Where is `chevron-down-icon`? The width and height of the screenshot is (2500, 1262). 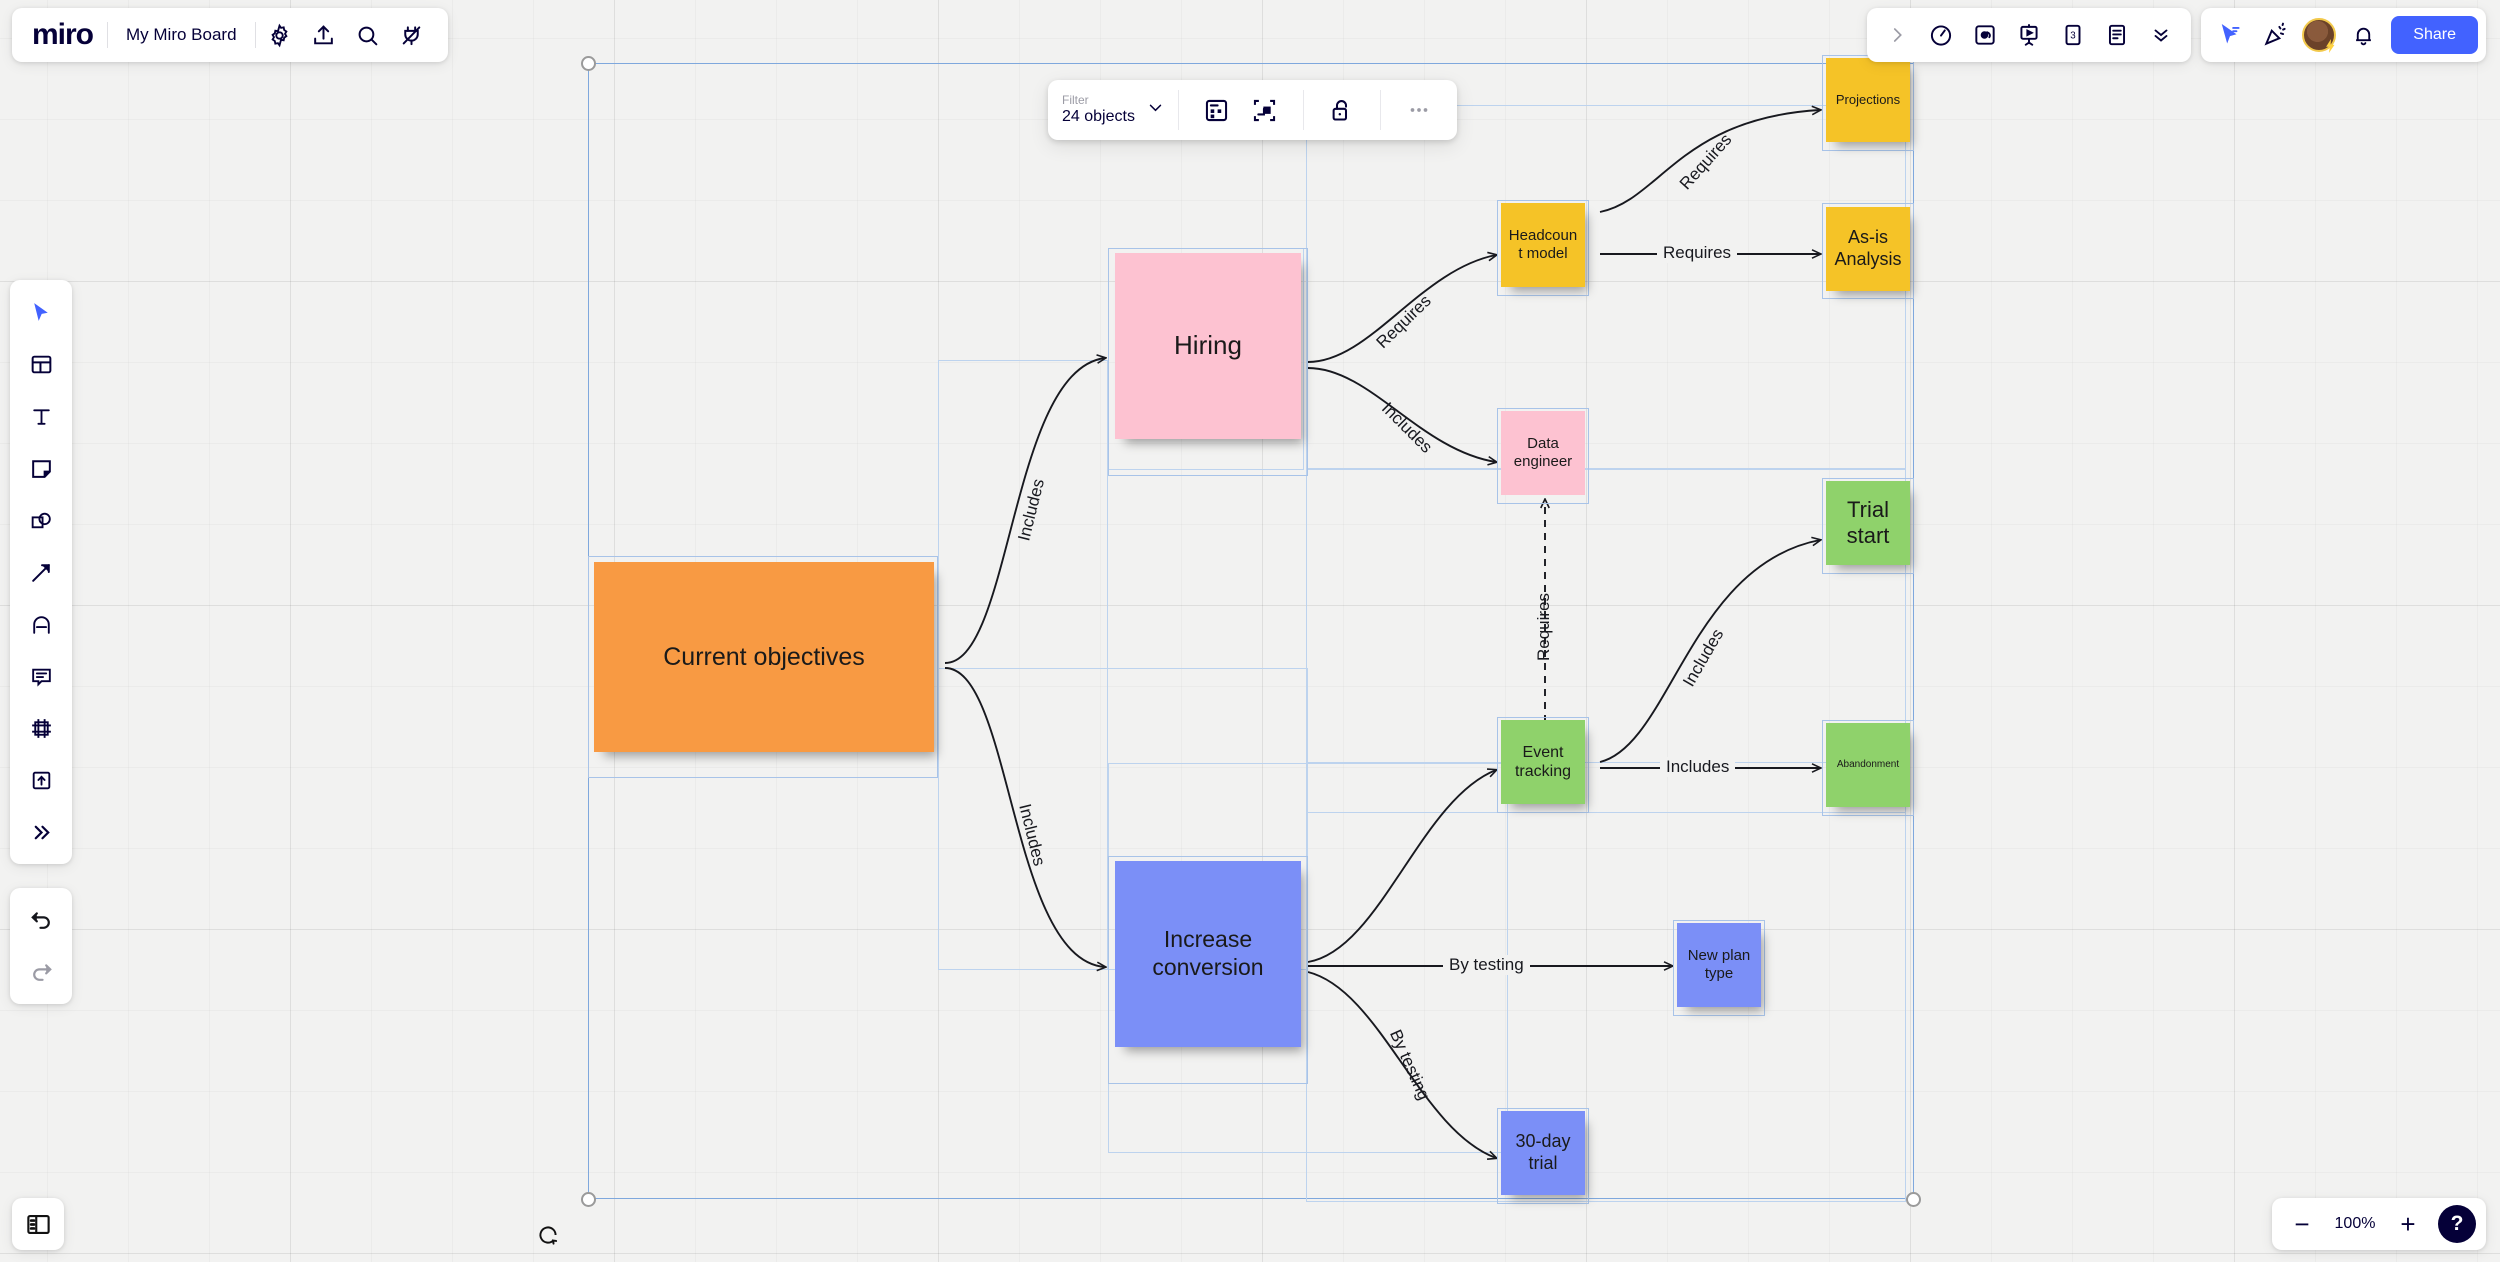 chevron-down-icon is located at coordinates (1155, 110).